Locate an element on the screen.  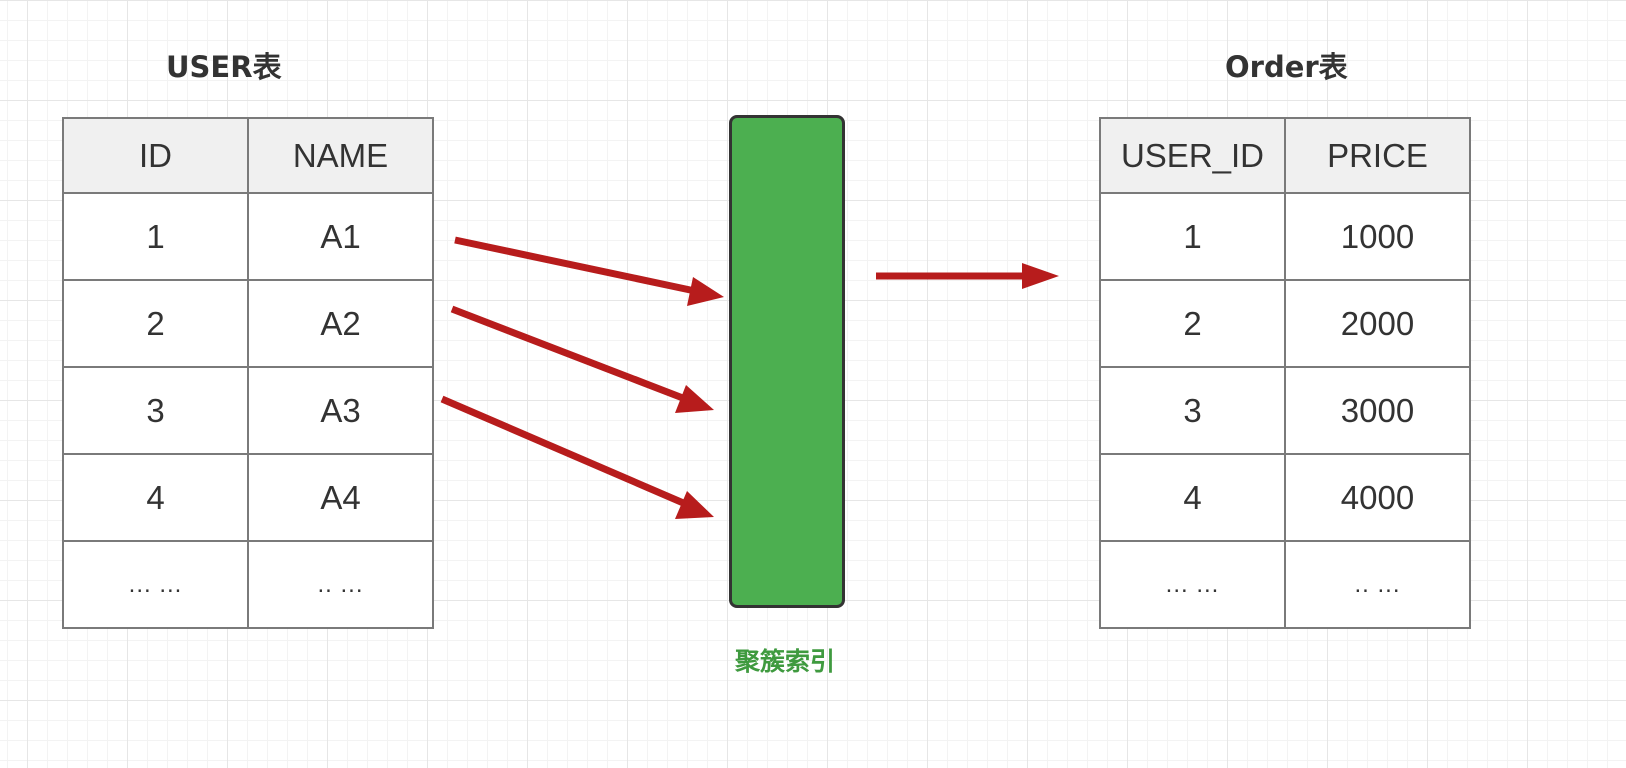
arrow-row3-to-index is located at coordinates (577, 457).